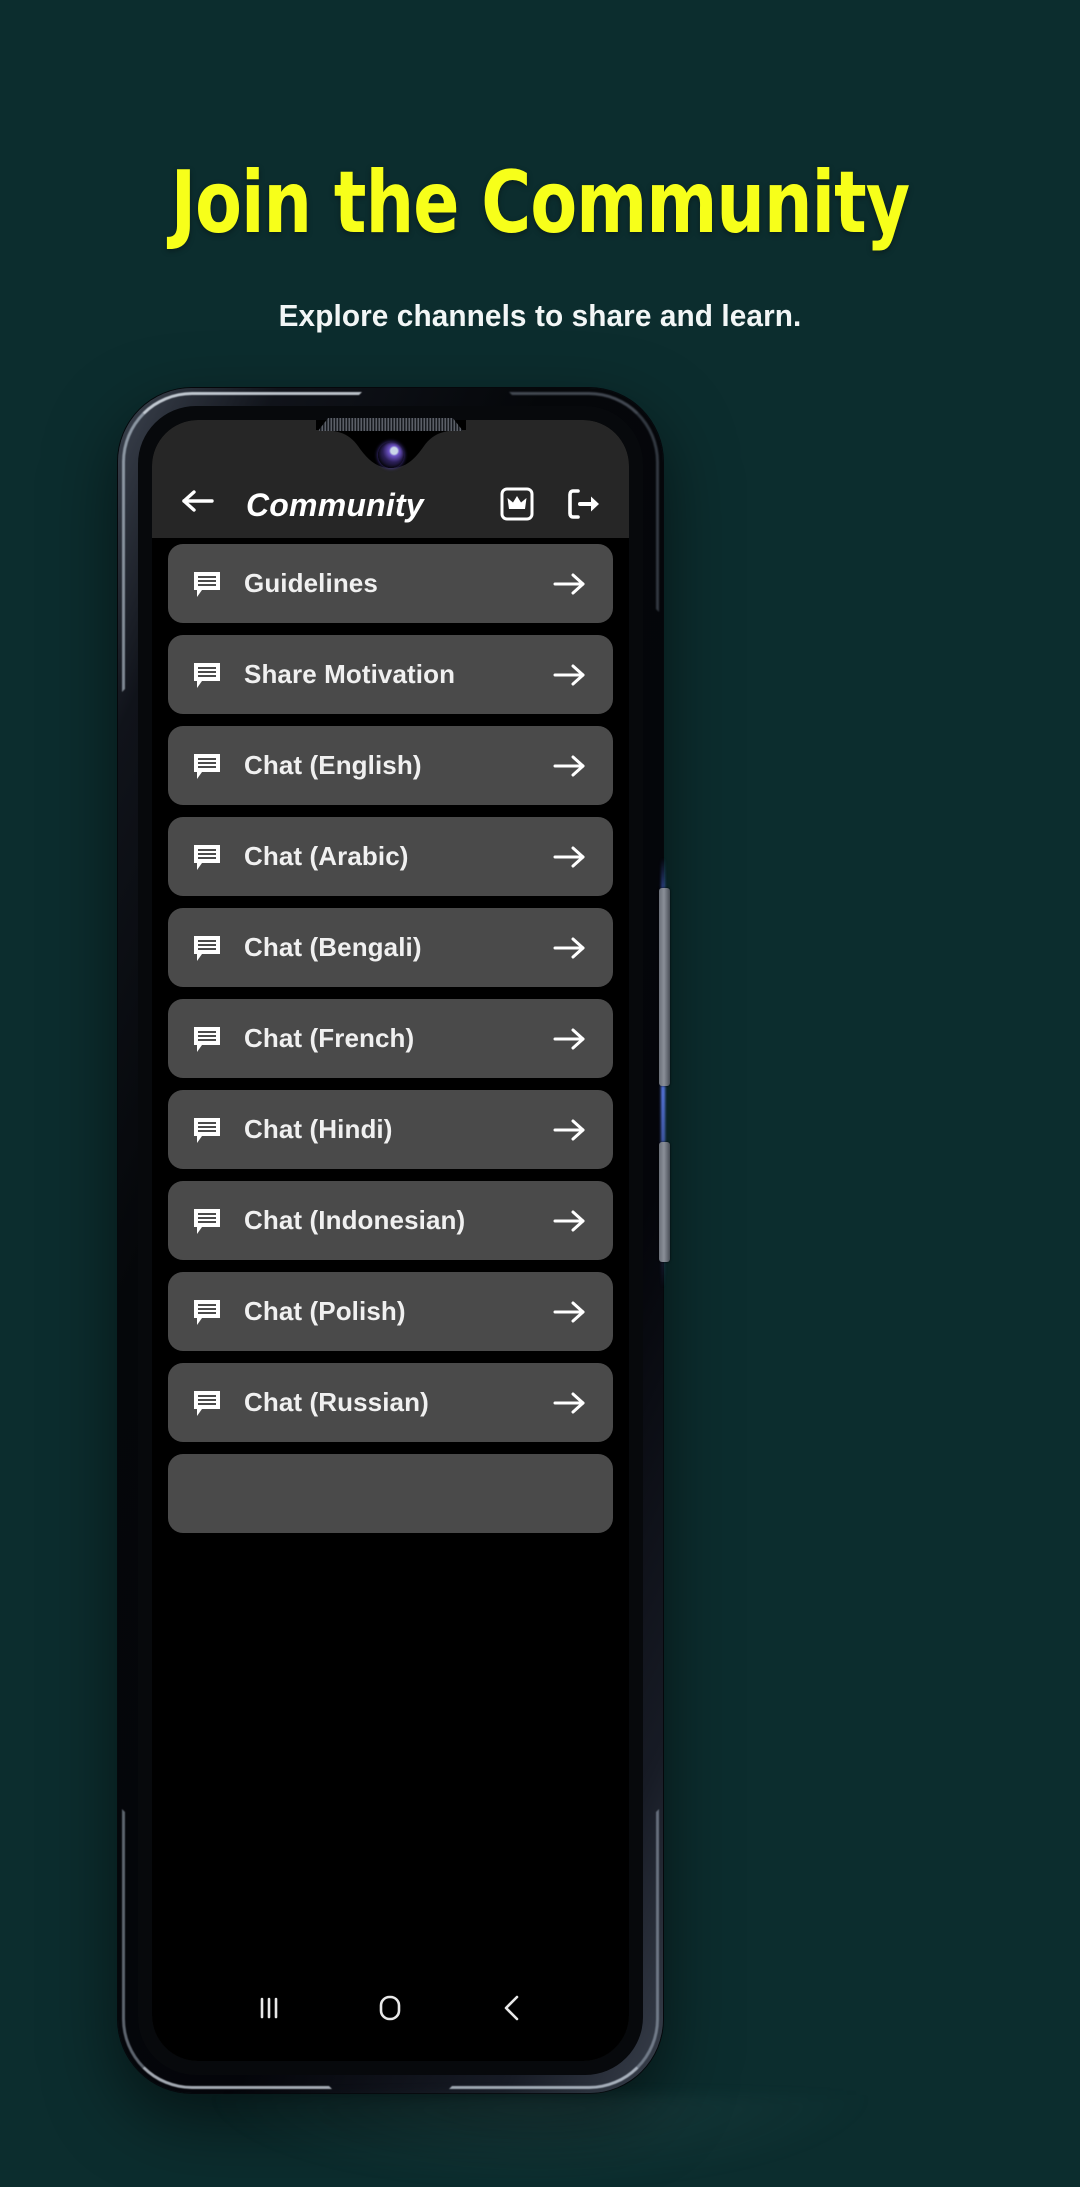 The image size is (1080, 2187). Describe the element at coordinates (390, 1493) in the screenshot. I see `list-item` at that location.